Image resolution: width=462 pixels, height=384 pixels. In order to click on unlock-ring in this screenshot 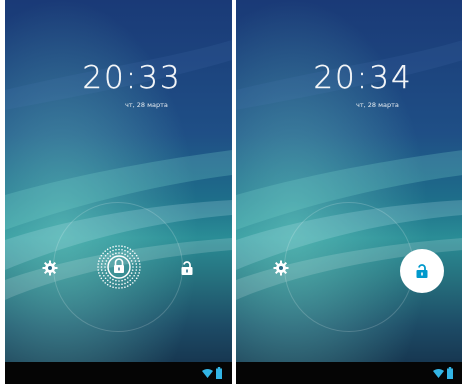, I will do `click(349, 267)`.